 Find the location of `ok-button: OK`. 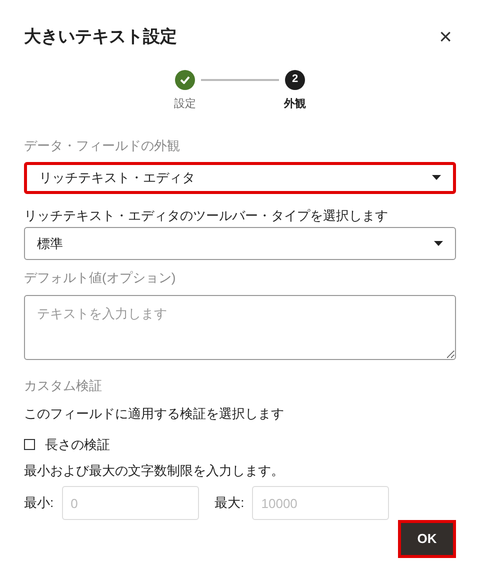

ok-button: OK is located at coordinates (427, 539).